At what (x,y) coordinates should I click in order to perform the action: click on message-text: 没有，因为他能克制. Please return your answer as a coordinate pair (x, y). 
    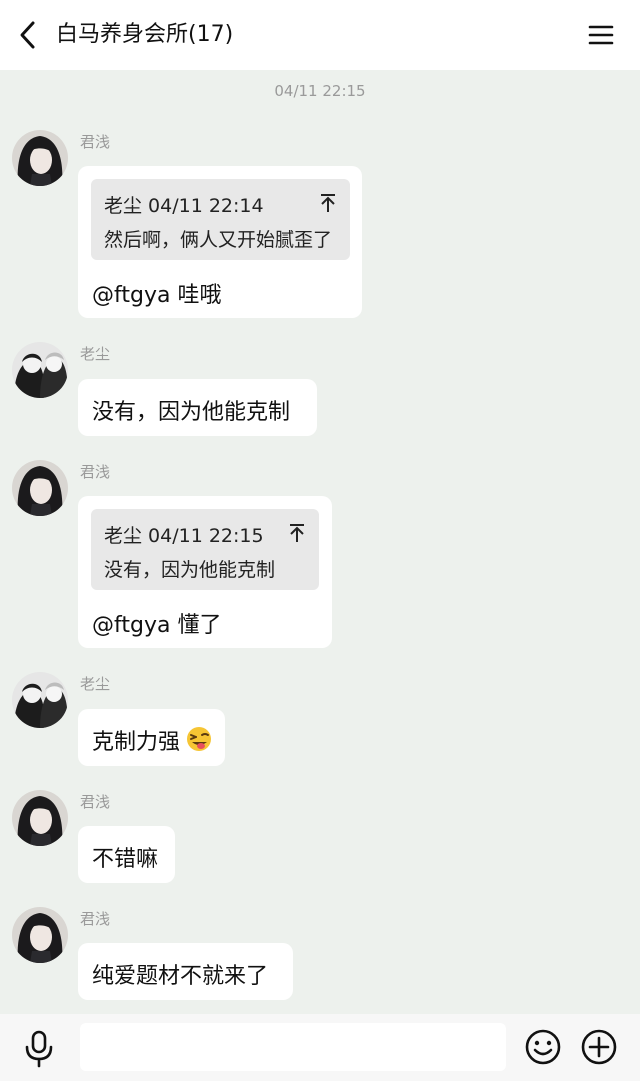
    Looking at the image, I should click on (191, 412).